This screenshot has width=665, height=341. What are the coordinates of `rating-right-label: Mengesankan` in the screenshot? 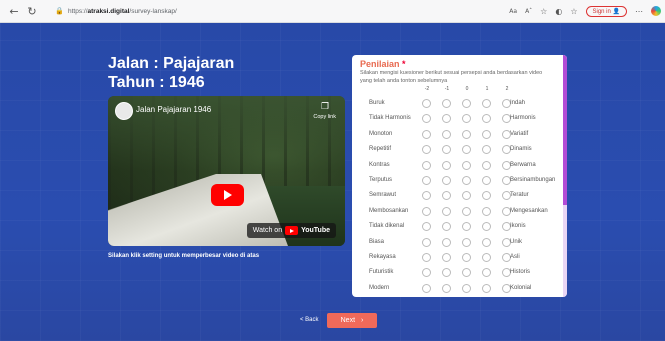 It's located at (529, 210).